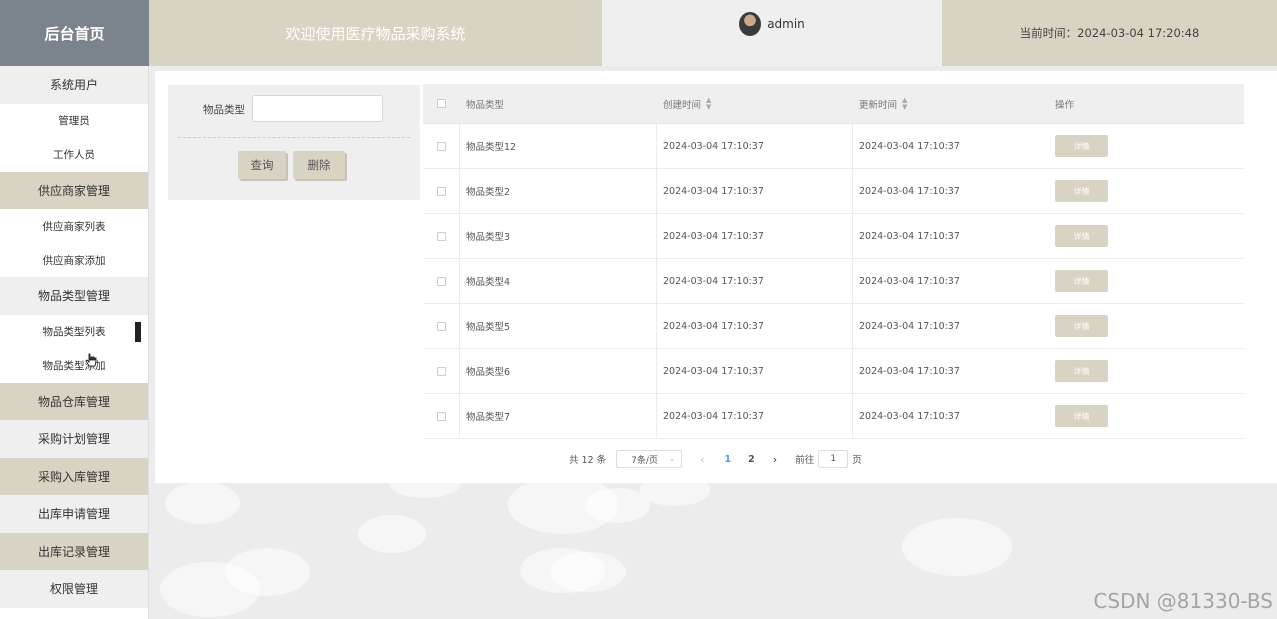  What do you see at coordinates (485, 105) in the screenshot?
I see `header-item-type: 物品类型` at bounding box center [485, 105].